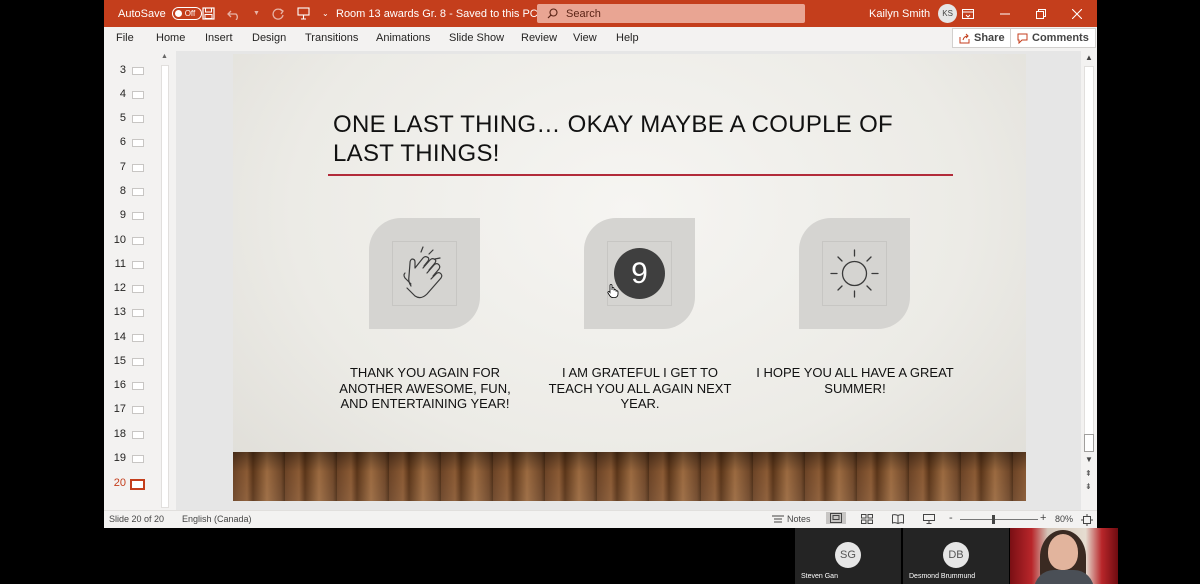  What do you see at coordinates (836, 518) in the screenshot?
I see `normal-view-icon` at bounding box center [836, 518].